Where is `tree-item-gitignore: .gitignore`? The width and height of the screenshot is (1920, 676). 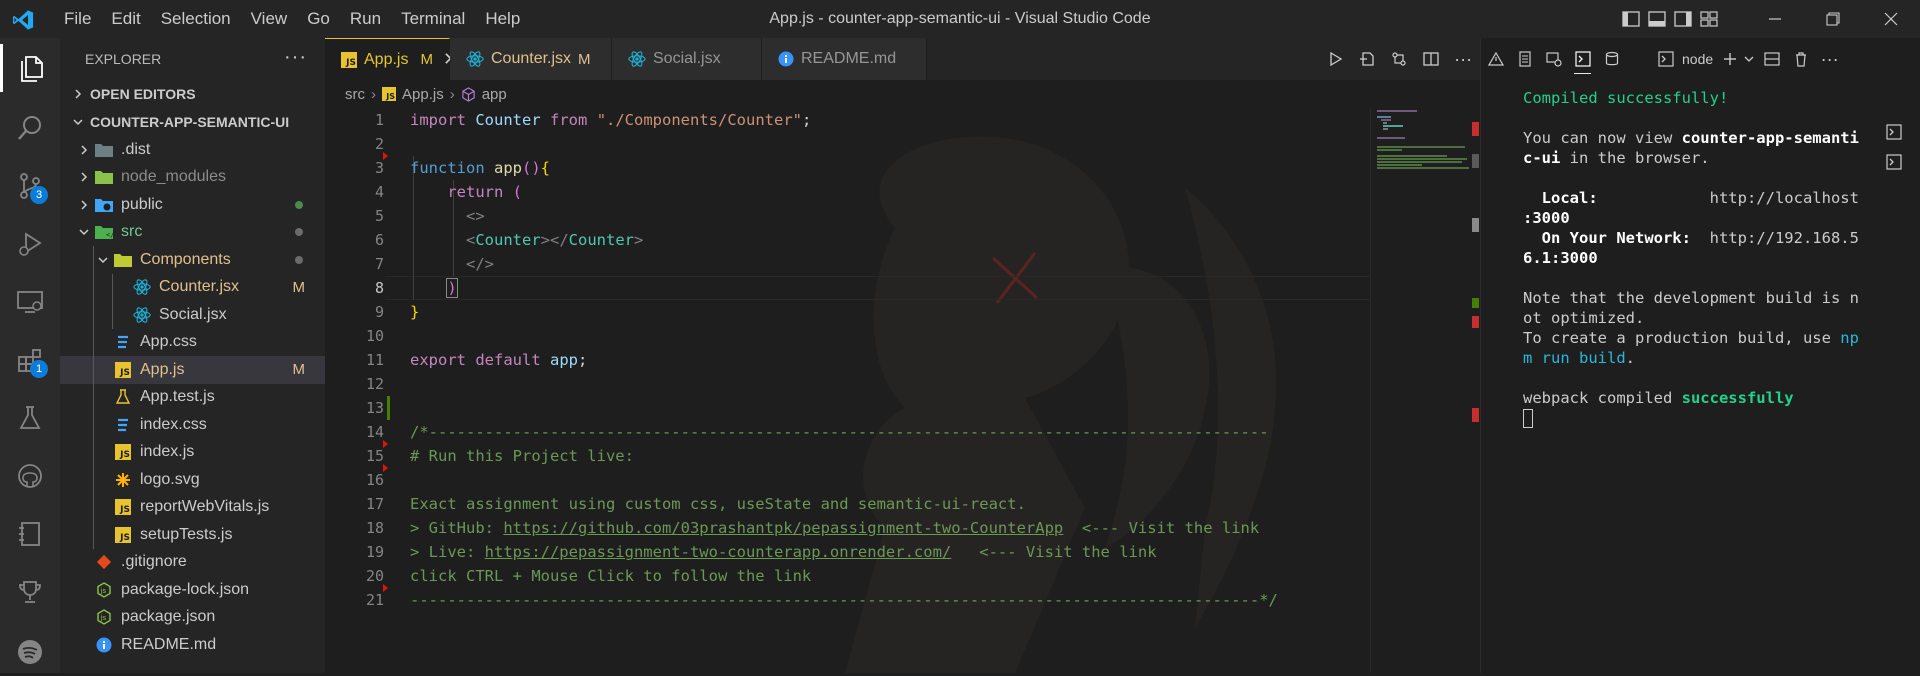
tree-item-gitignore: .gitignore is located at coordinates (192, 563).